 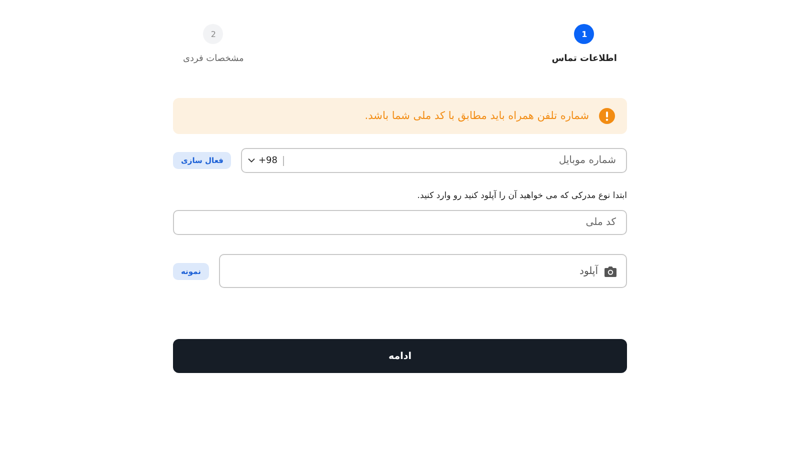 What do you see at coordinates (589, 271) in the screenshot?
I see `upload-label: آپلود` at bounding box center [589, 271].